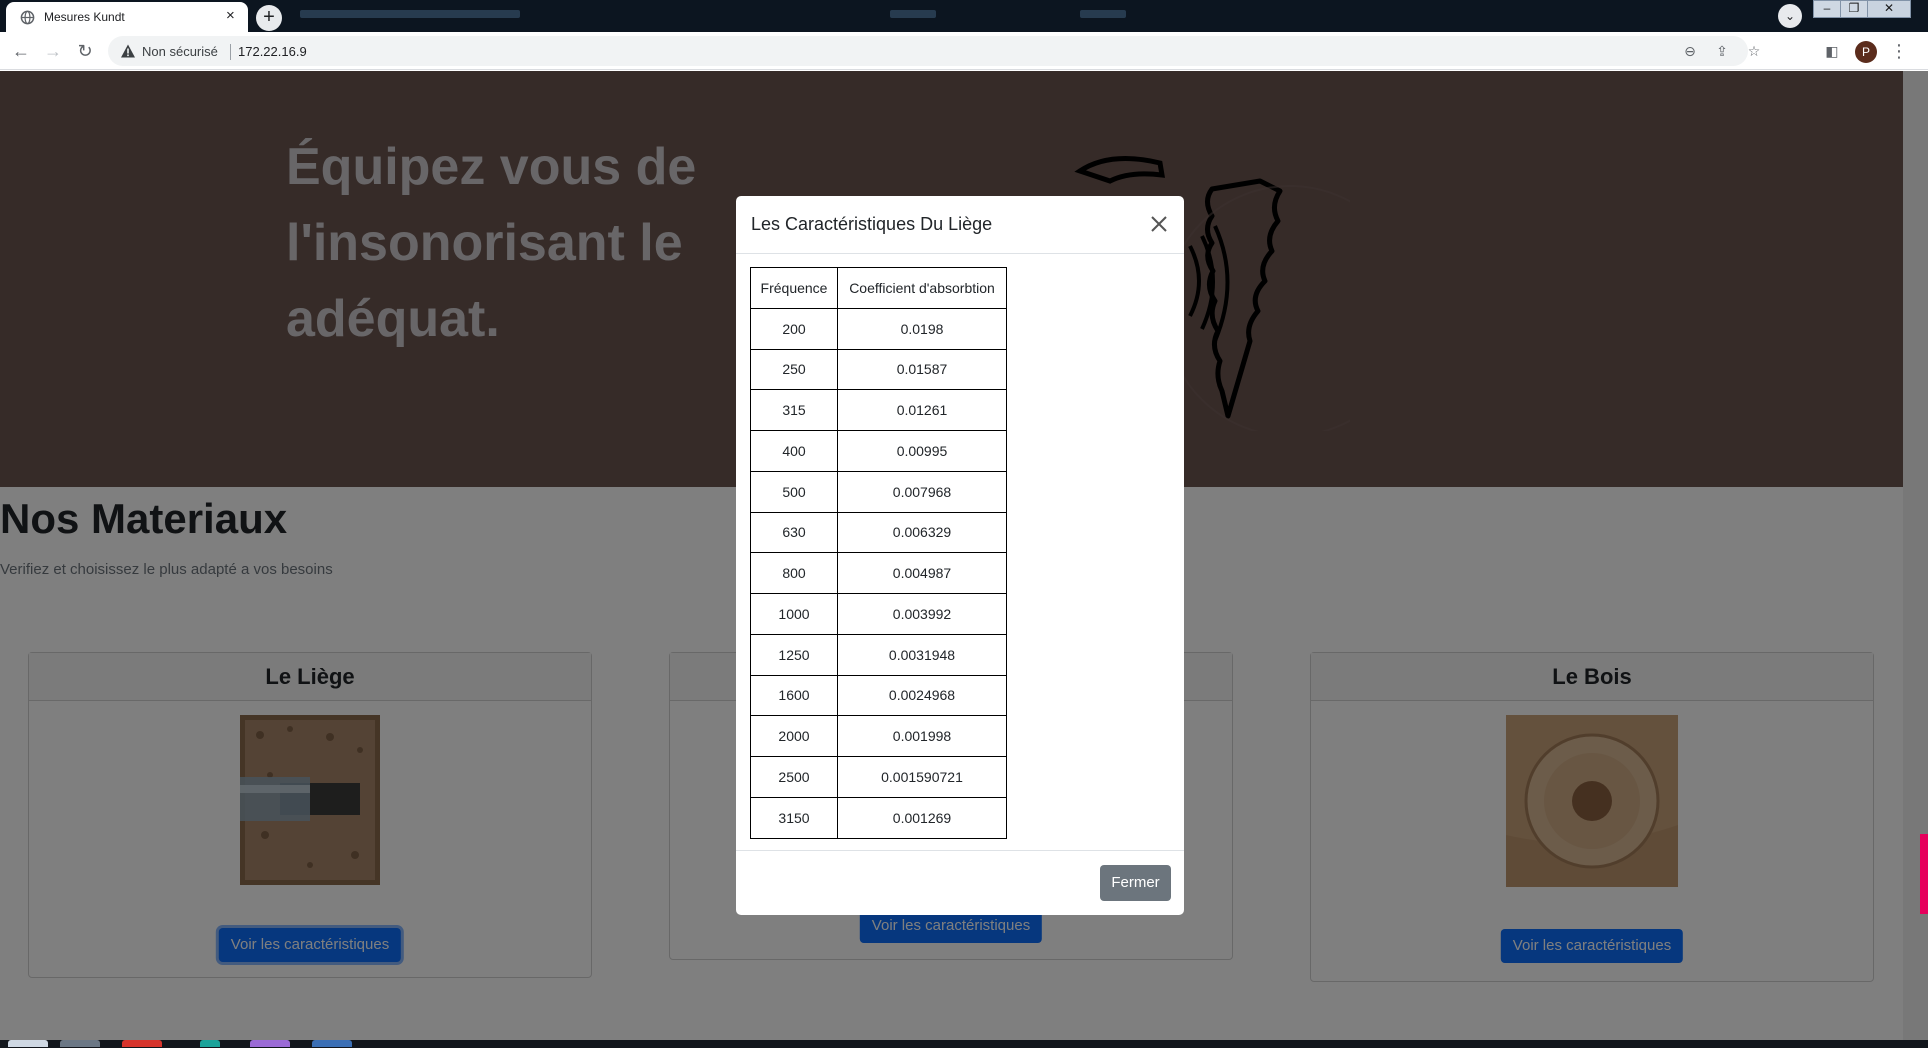 Image resolution: width=1928 pixels, height=1048 pixels. What do you see at coordinates (1924, 874) in the screenshot?
I see `side-badge` at bounding box center [1924, 874].